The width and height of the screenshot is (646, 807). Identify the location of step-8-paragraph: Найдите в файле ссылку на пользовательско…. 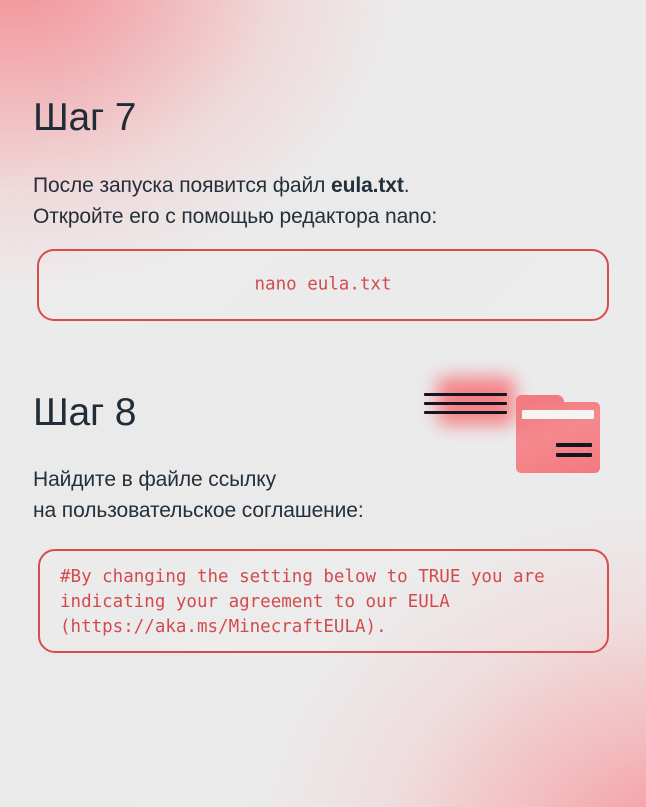
(198, 495).